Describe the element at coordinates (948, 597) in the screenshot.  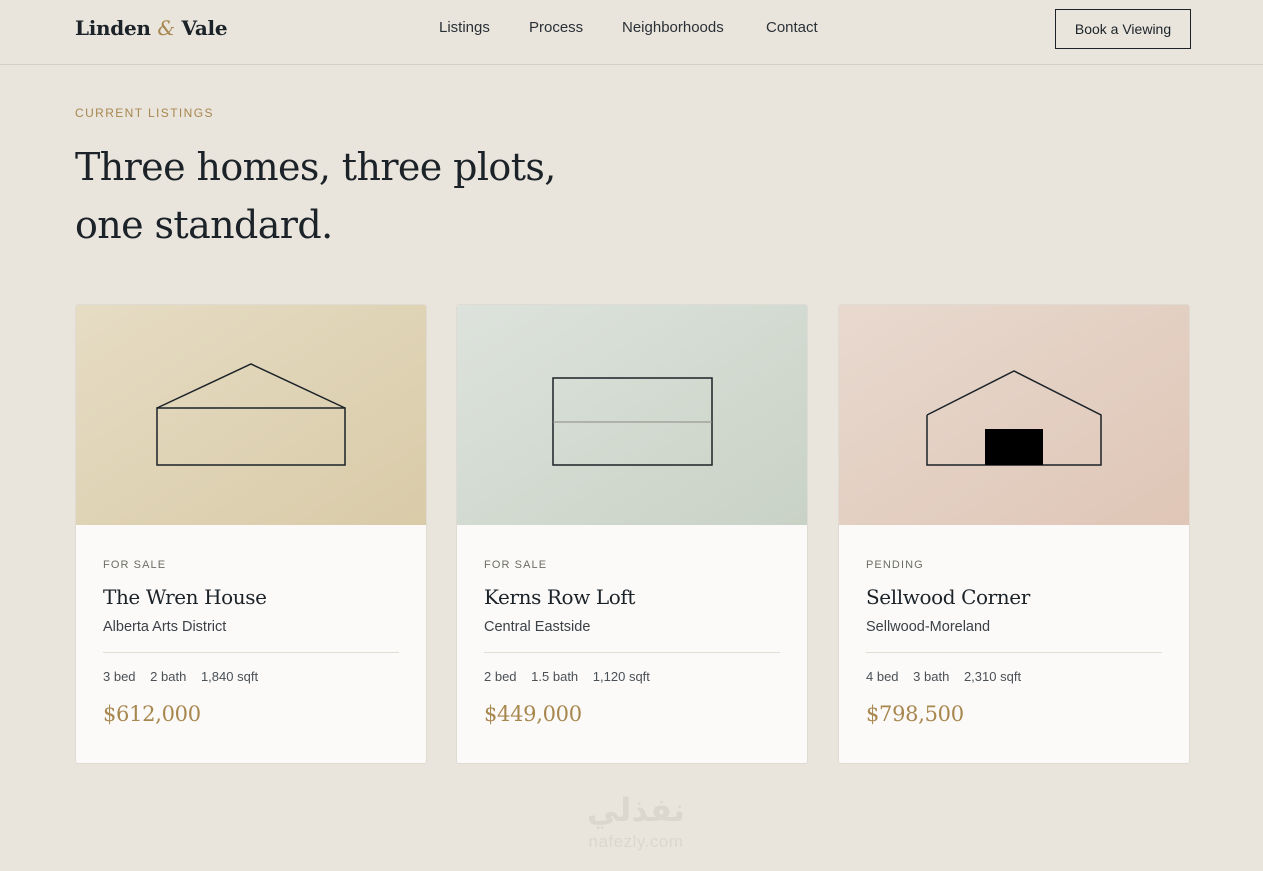
I see `listing-title: Sellwood Corner` at that location.